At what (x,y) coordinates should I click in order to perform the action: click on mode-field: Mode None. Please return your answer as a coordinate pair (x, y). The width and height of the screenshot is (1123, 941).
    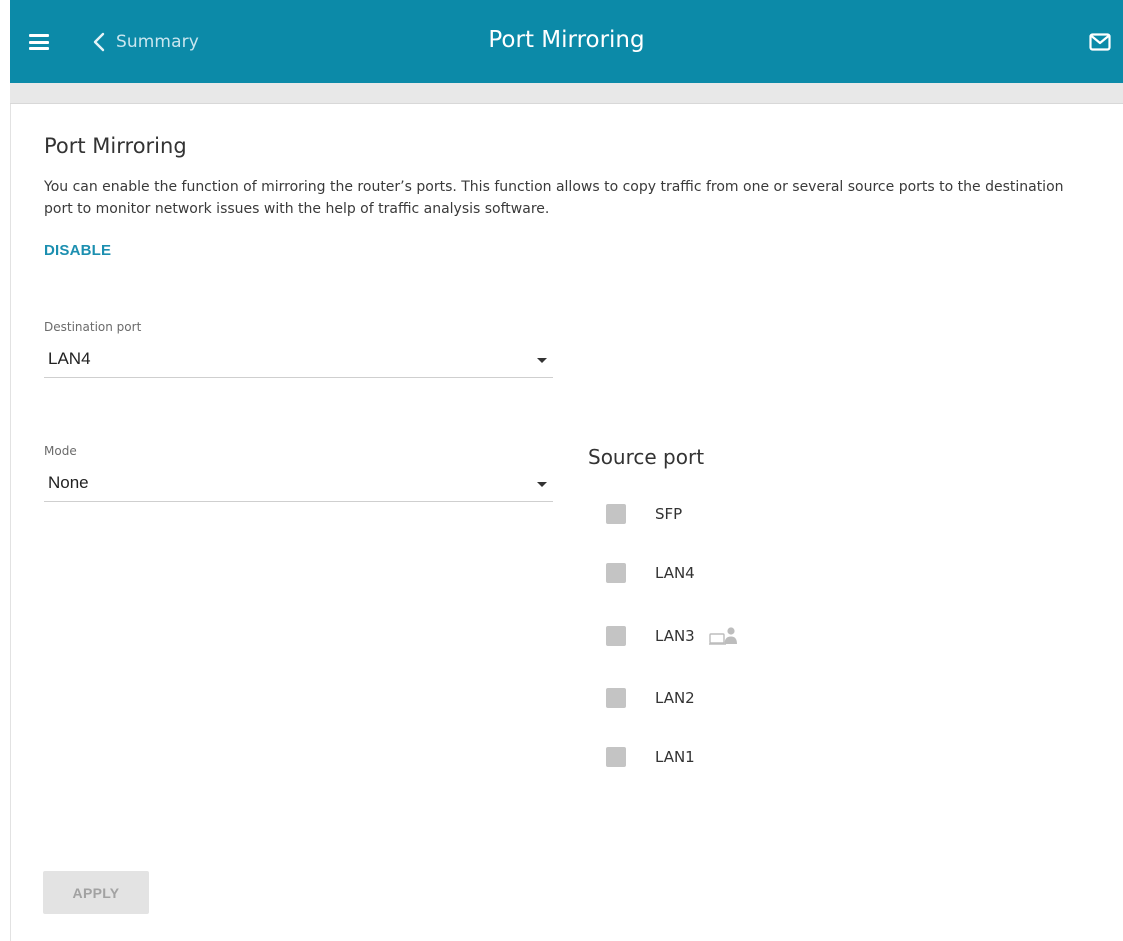
    Looking at the image, I should click on (298, 473).